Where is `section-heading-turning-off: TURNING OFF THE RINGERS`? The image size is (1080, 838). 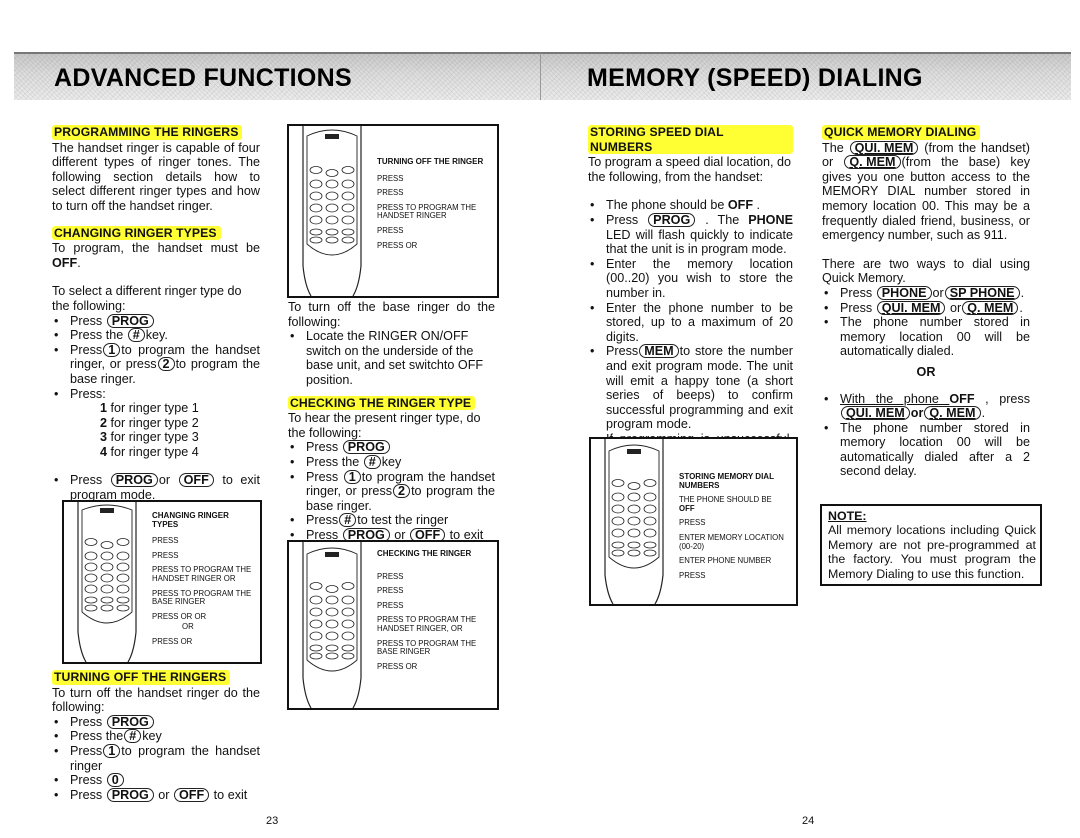 section-heading-turning-off: TURNING OFF THE RINGERS is located at coordinates (141, 677).